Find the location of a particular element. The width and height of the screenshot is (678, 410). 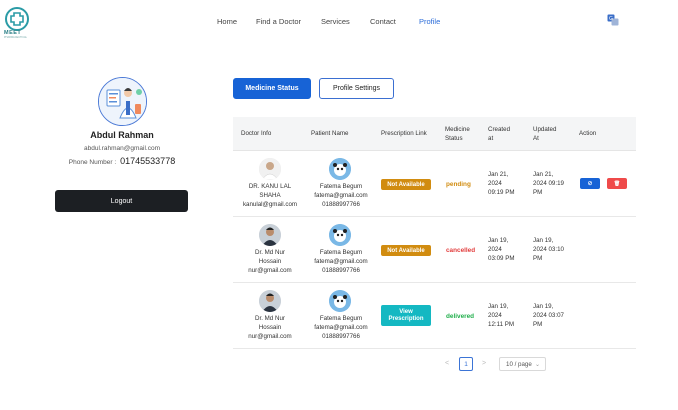

status-badge: delivered is located at coordinates (460, 316).